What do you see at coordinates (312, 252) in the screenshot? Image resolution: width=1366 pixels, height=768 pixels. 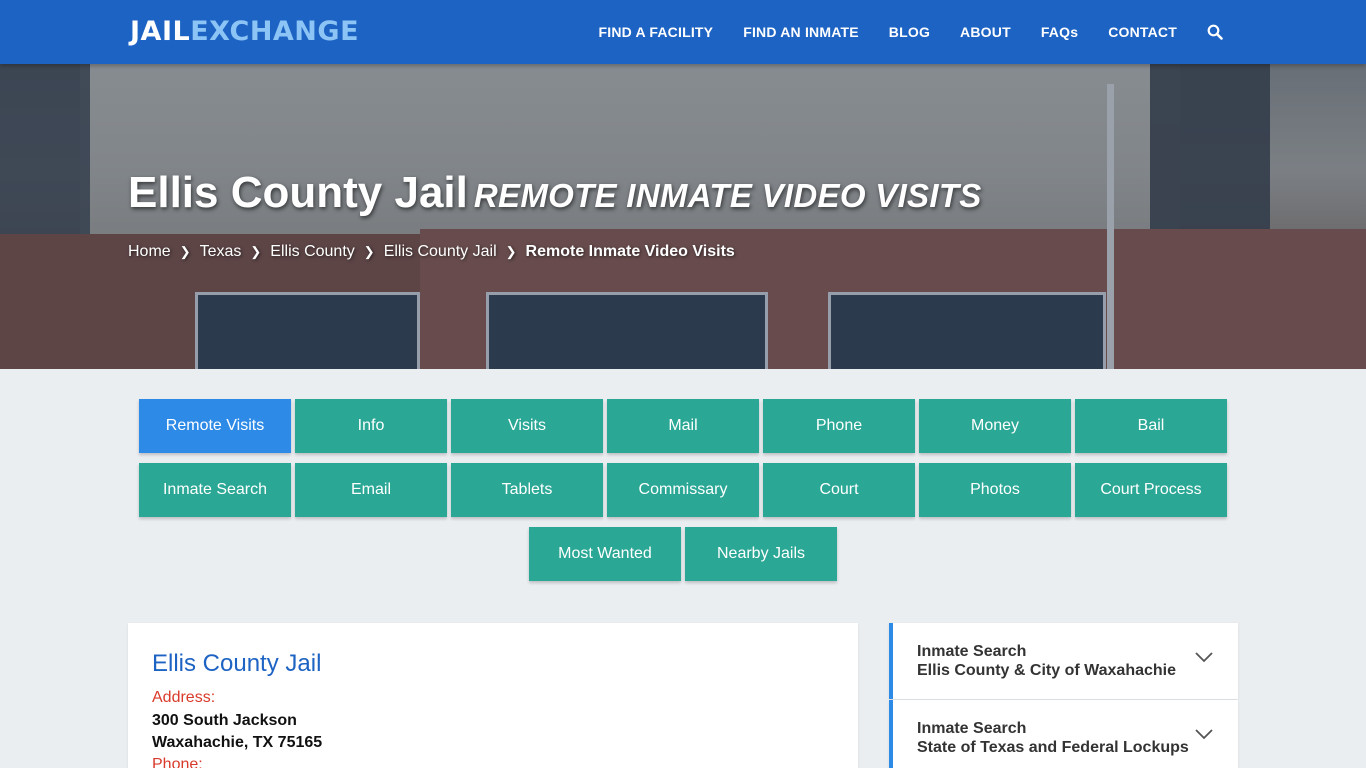 I see `breadcrumb-county: Ellis County` at bounding box center [312, 252].